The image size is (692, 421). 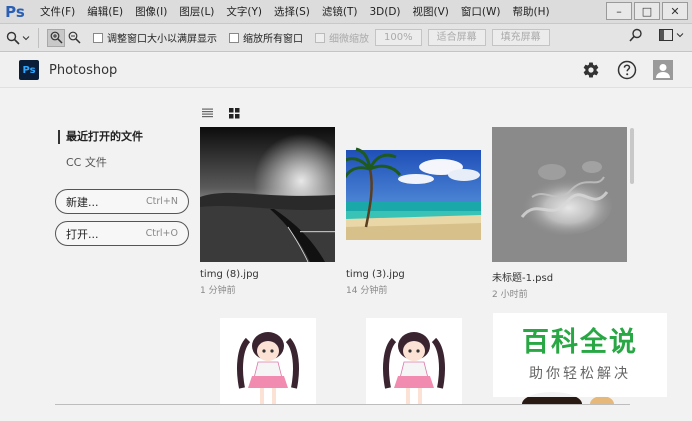 I want to click on gear-icon, so click(x=591, y=70).